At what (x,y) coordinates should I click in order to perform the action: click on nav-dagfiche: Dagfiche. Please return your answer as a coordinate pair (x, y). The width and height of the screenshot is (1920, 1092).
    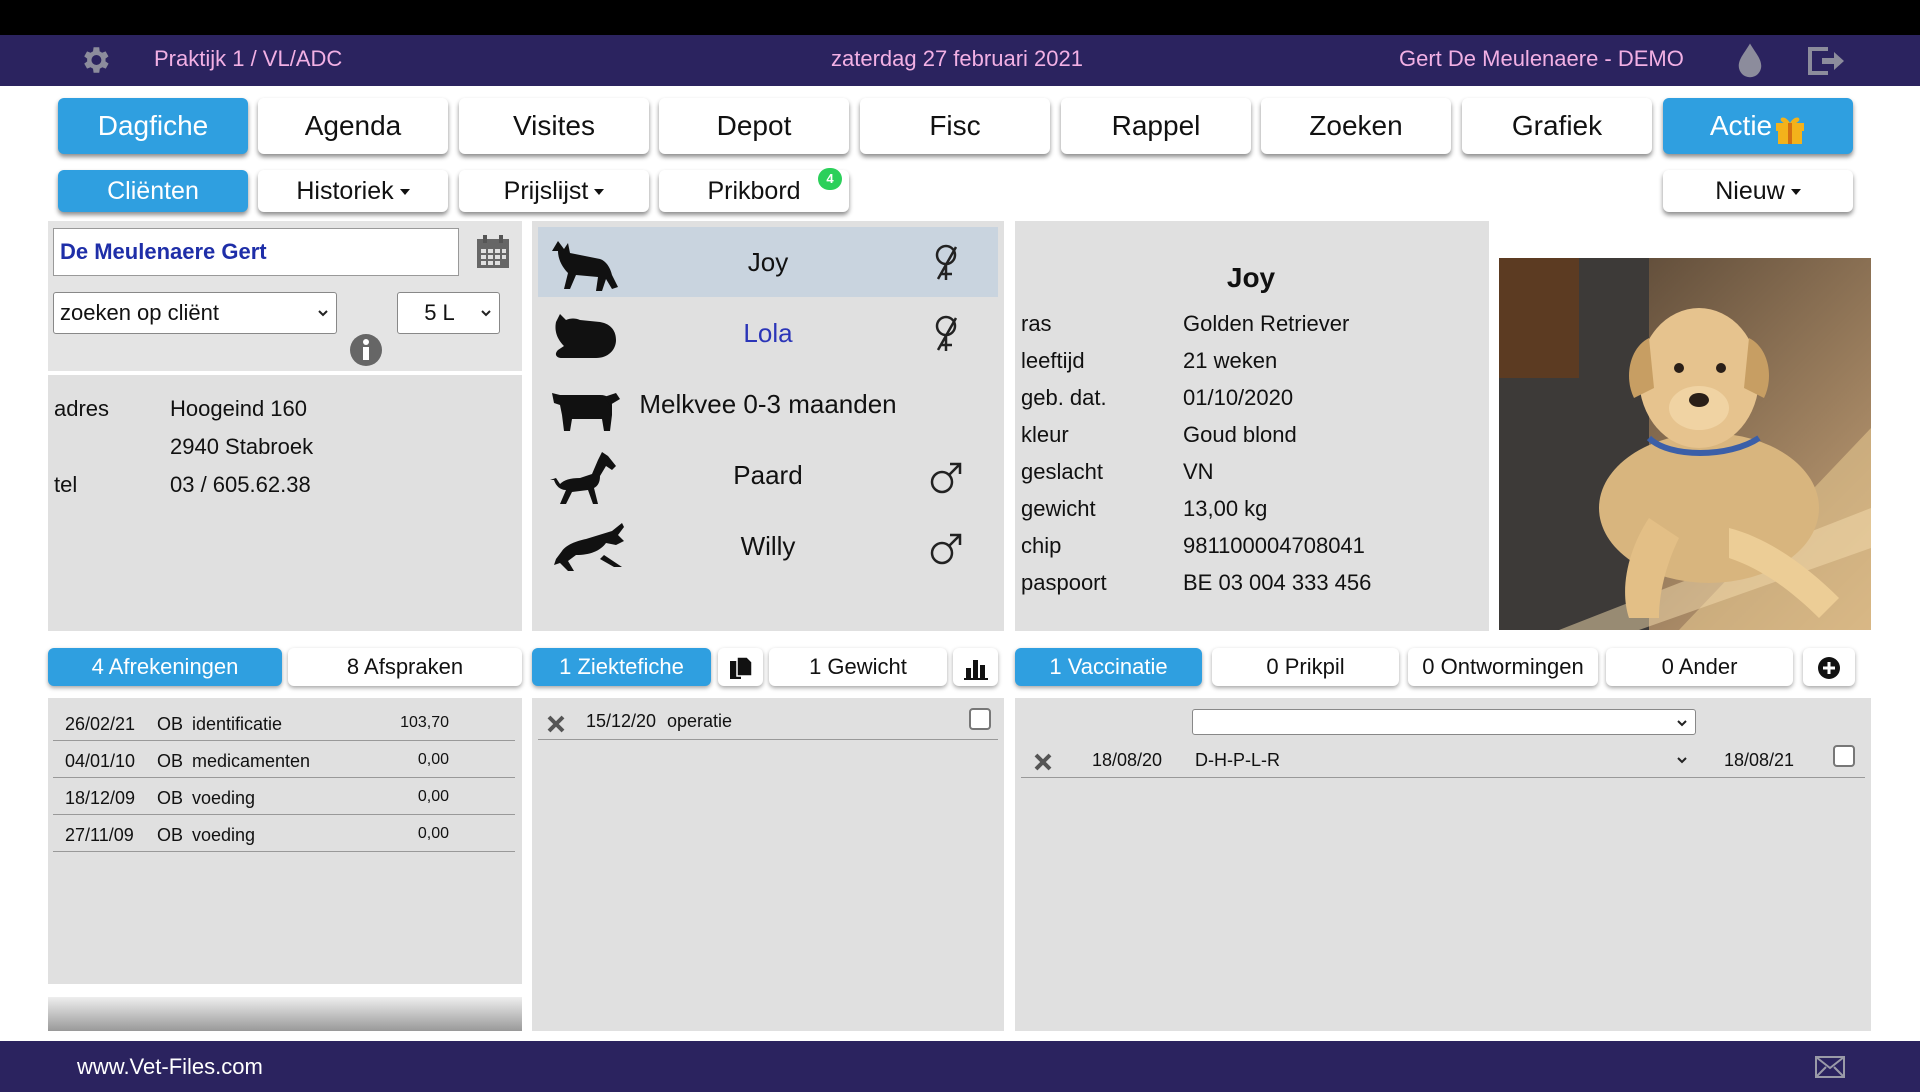
    Looking at the image, I should click on (153, 126).